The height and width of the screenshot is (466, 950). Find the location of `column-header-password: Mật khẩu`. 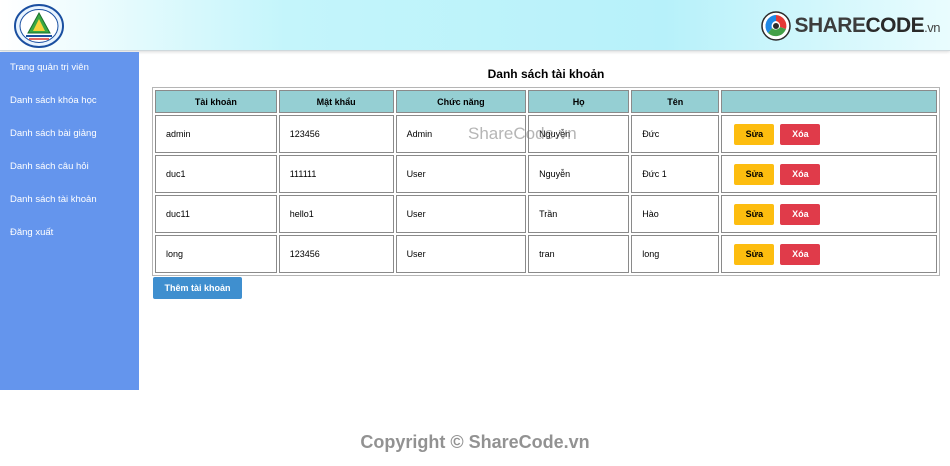

column-header-password: Mật khẩu is located at coordinates (336, 101).